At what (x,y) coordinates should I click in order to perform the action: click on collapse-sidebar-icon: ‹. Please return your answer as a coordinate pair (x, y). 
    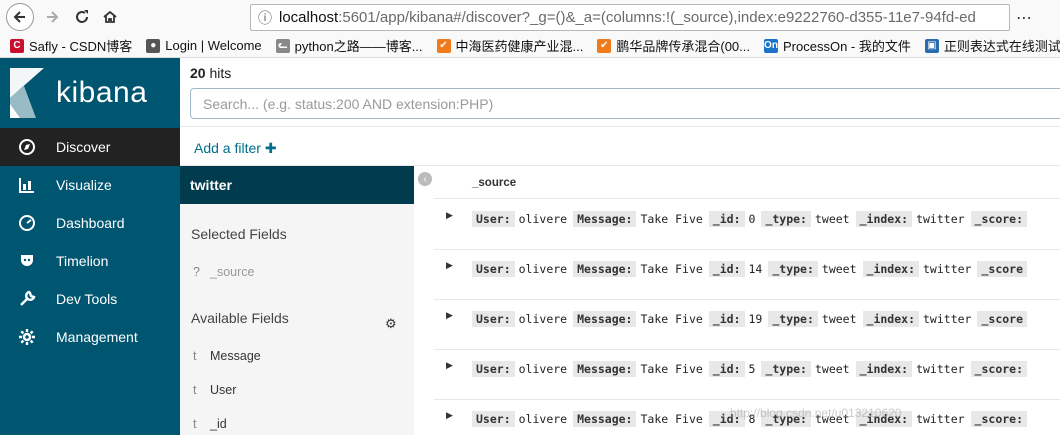
    Looking at the image, I should click on (425, 179).